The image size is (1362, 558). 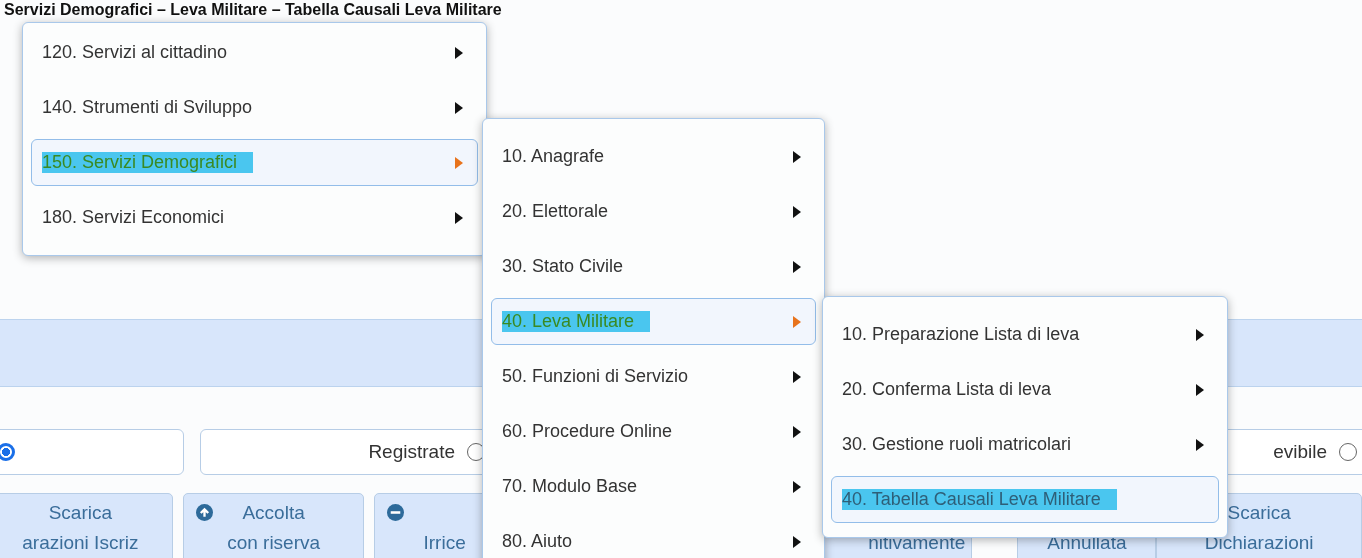 What do you see at coordinates (396, 512) in the screenshot?
I see `minus-circle-icon` at bounding box center [396, 512].